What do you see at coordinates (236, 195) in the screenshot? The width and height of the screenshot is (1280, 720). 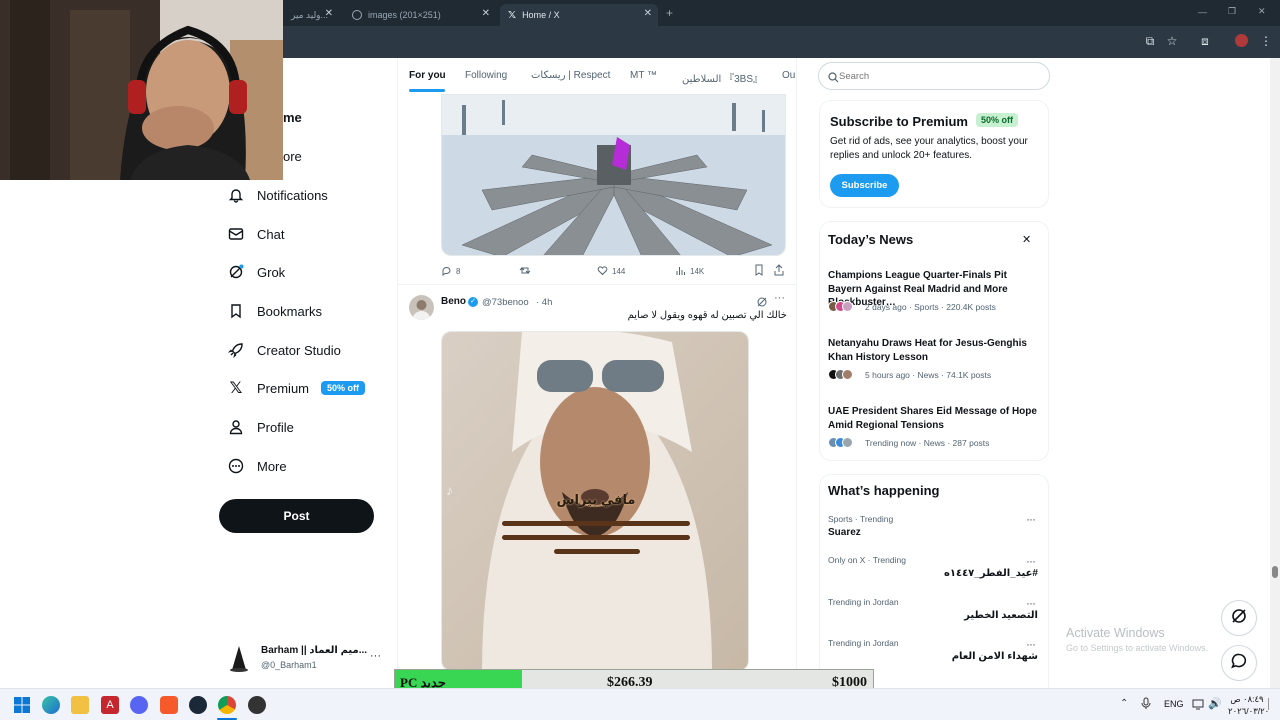 I see `bell-icon` at bounding box center [236, 195].